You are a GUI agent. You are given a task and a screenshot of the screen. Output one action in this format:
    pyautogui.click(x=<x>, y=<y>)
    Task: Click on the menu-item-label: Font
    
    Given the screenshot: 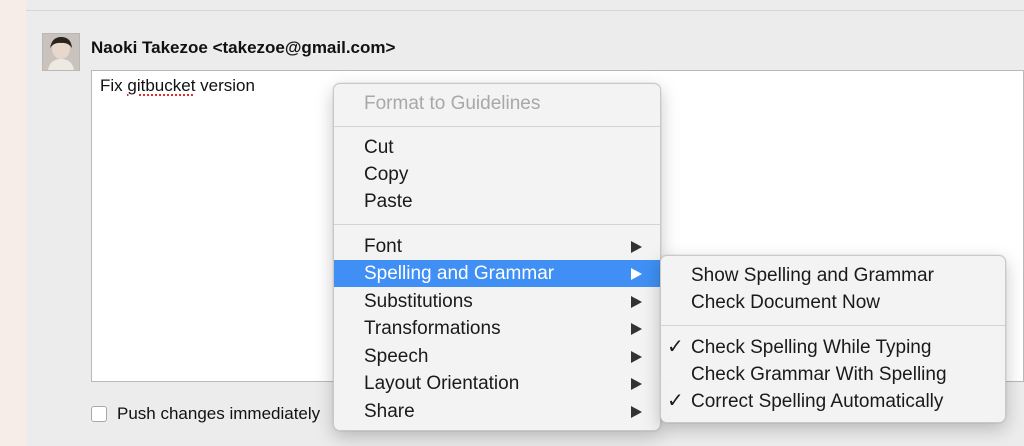 What is the action you would take?
    pyautogui.click(x=383, y=246)
    